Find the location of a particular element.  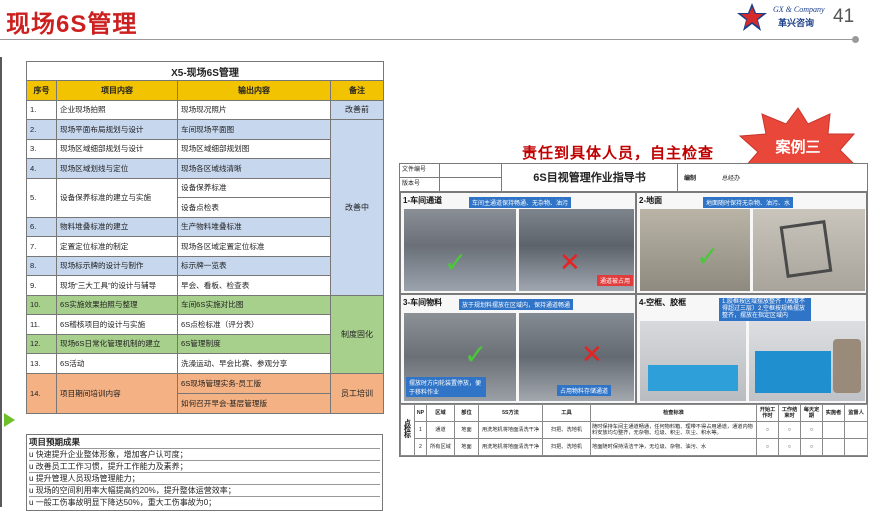

row-output: 车间6S实施对比图 is located at coordinates (254, 304).